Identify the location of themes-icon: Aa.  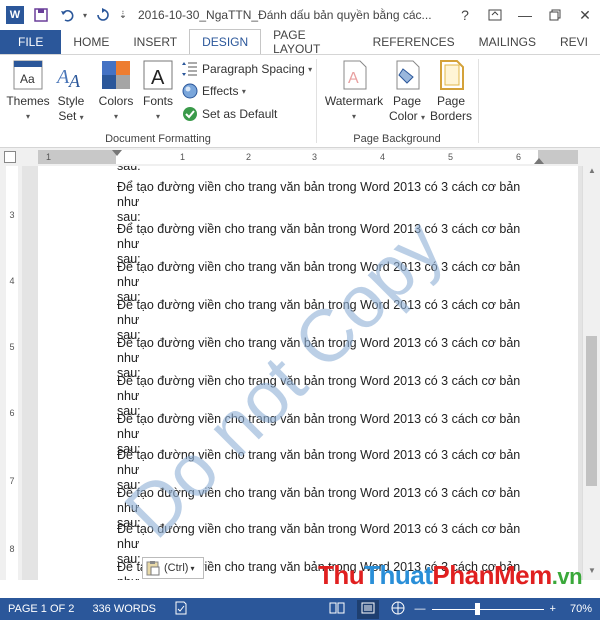
(28, 75).